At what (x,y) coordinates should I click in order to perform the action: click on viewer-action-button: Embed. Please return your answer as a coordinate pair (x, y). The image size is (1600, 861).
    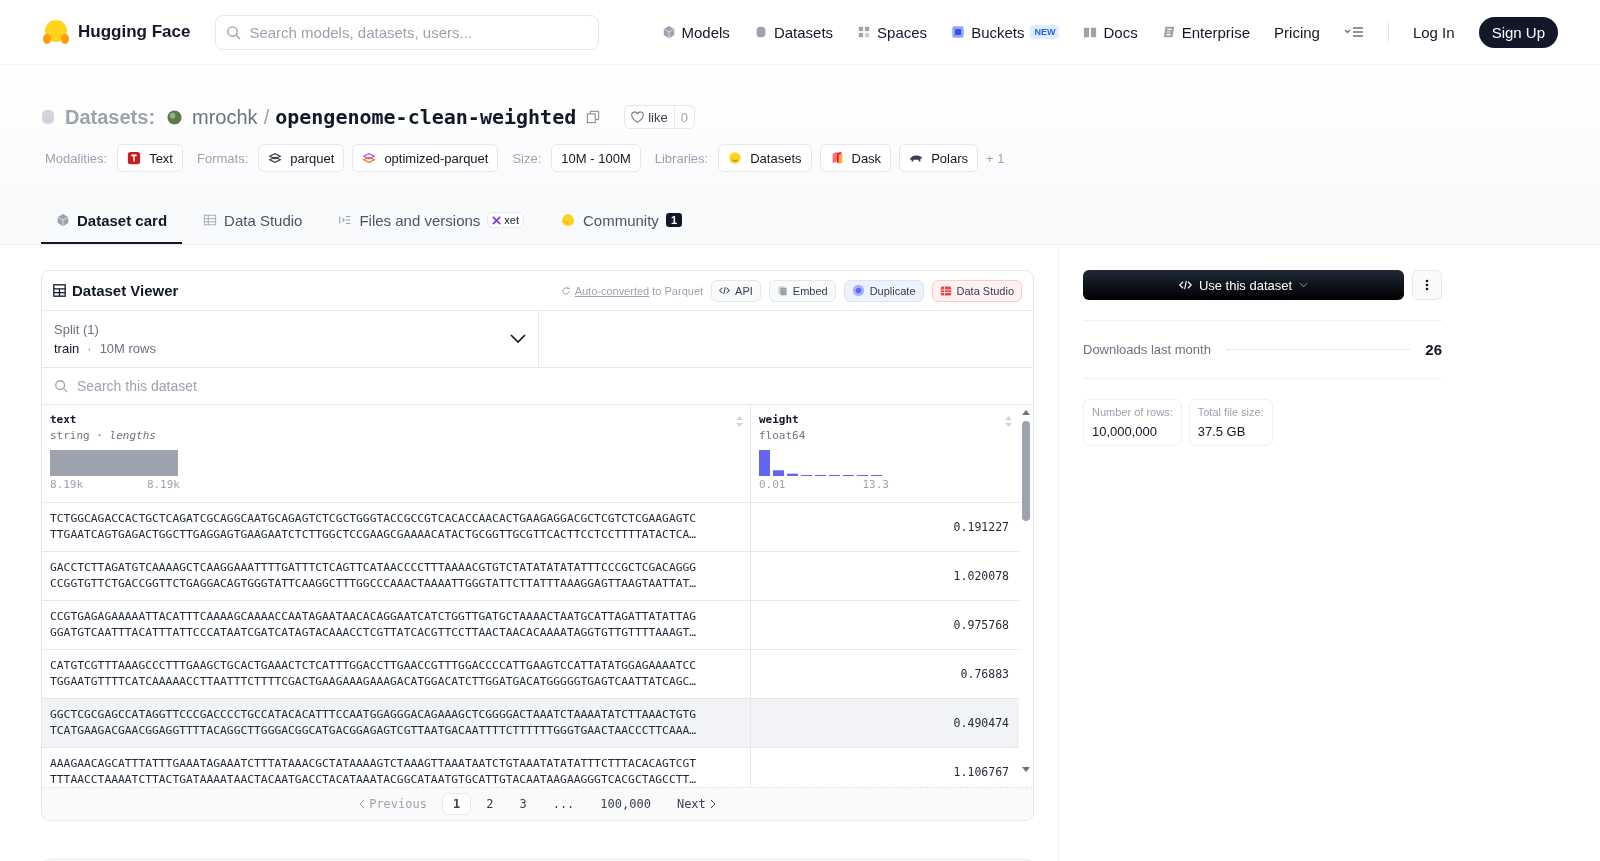
    Looking at the image, I should click on (802, 290).